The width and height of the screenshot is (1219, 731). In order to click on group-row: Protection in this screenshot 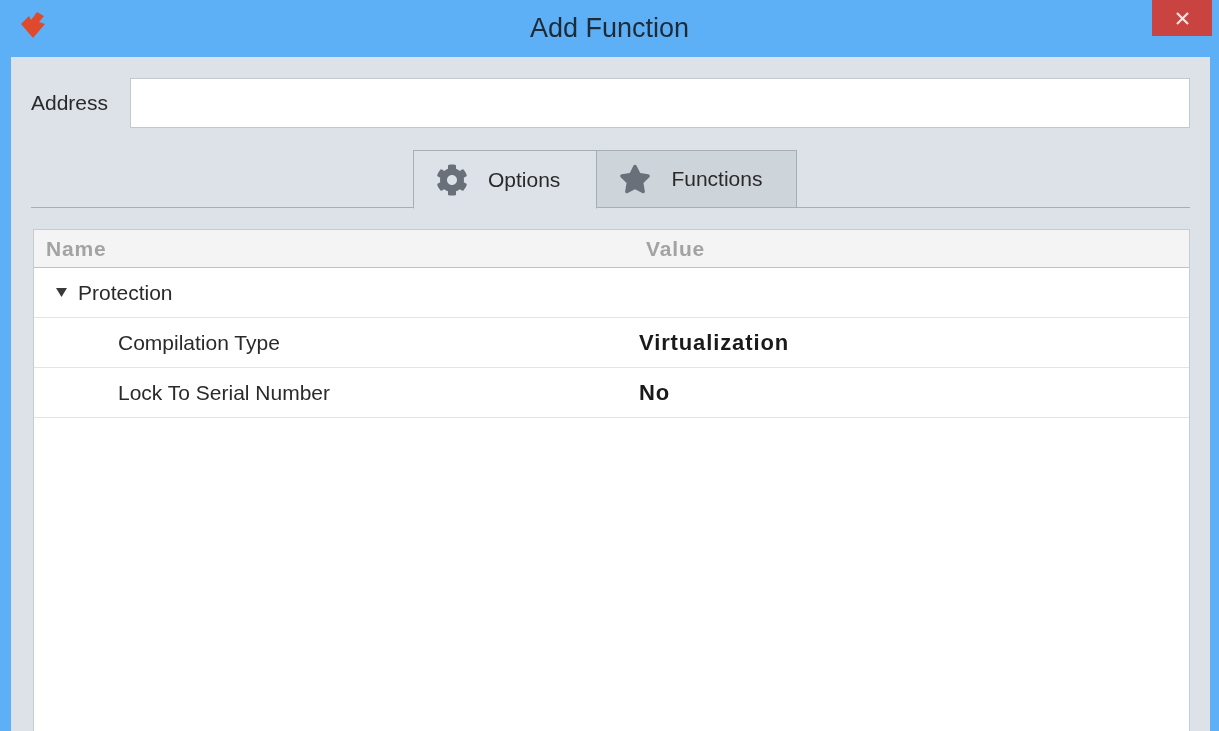, I will do `click(611, 293)`.